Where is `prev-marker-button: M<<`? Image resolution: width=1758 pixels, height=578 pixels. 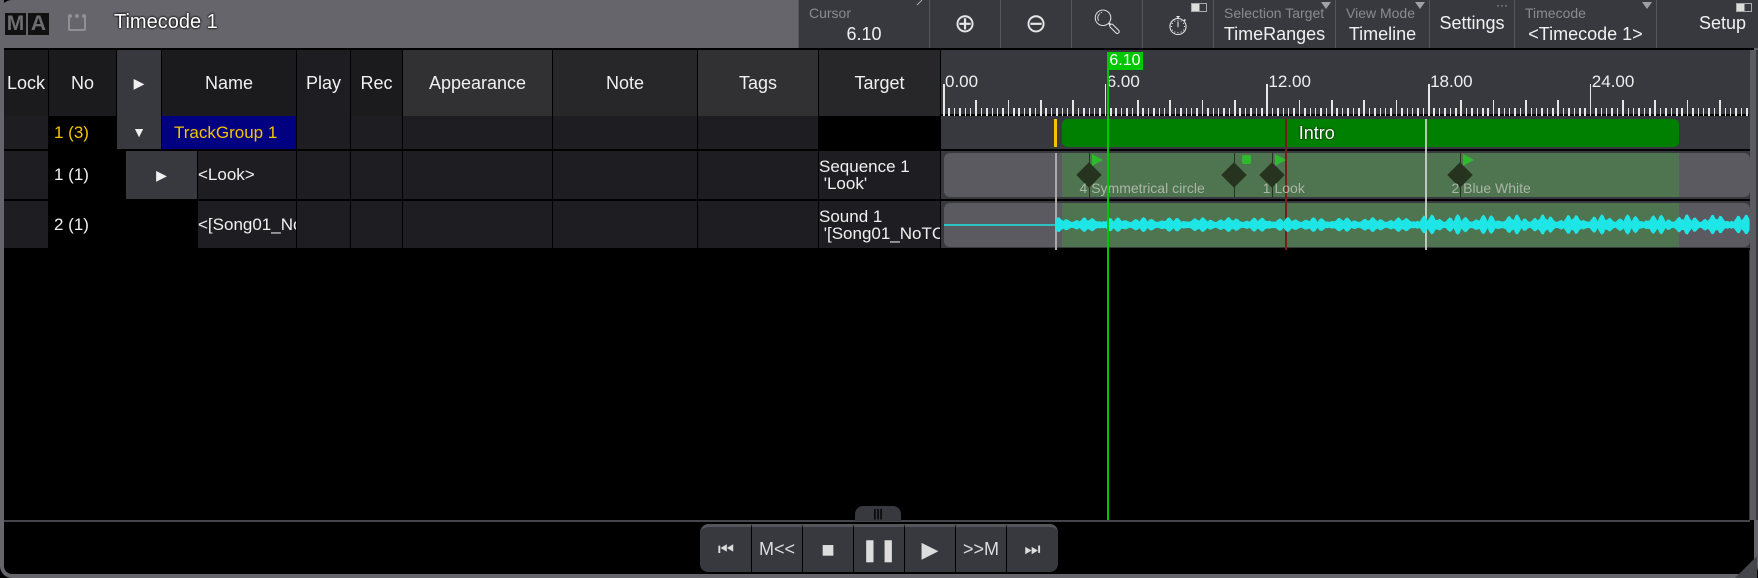
prev-marker-button: M<< is located at coordinates (777, 548).